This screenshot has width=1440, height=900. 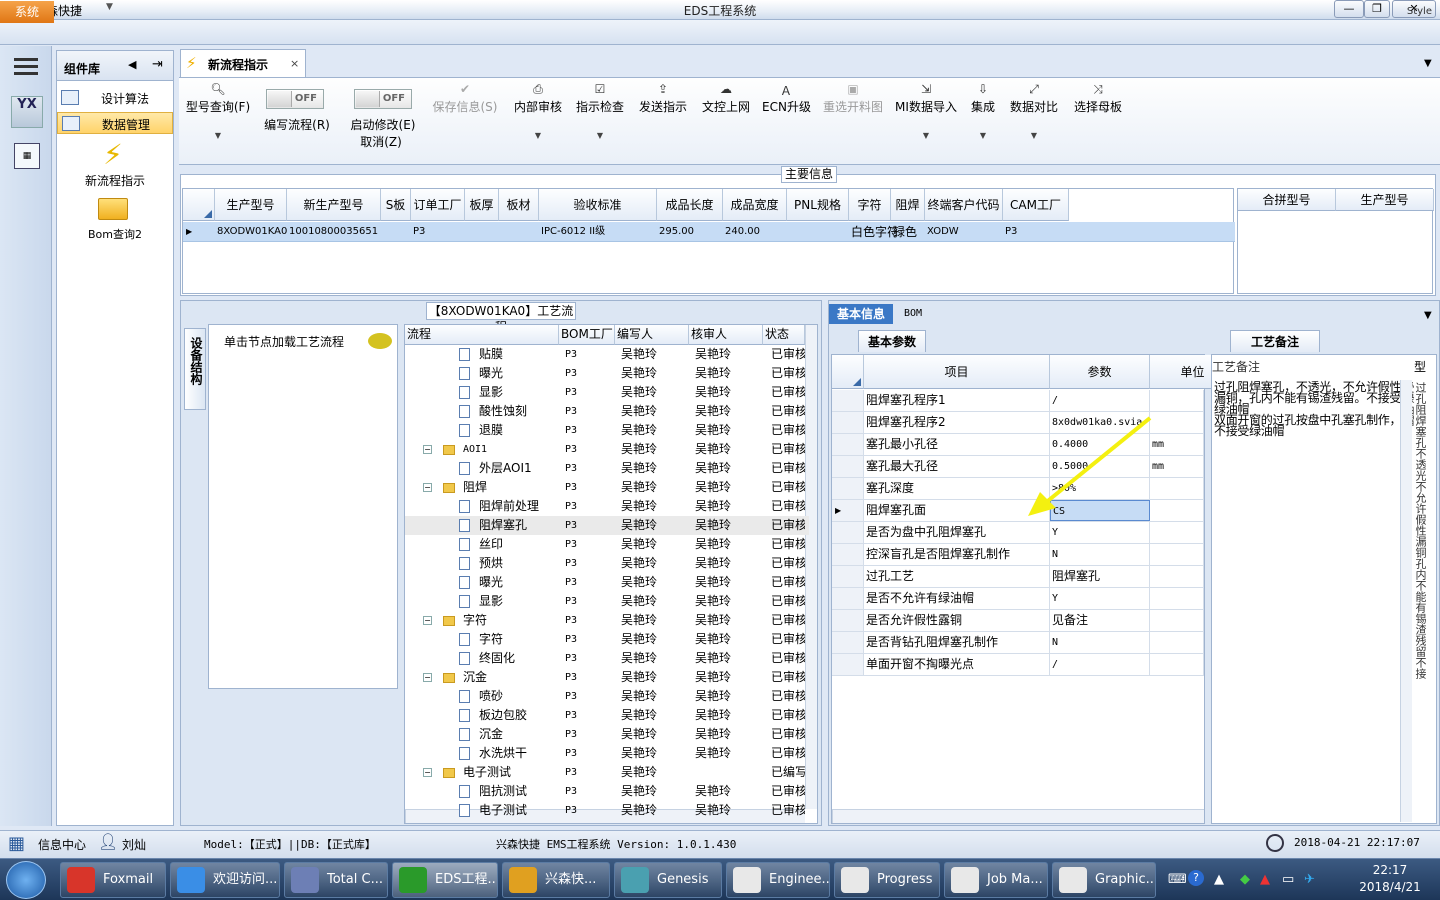 I want to click on keyboard-icon: ⌨, so click(x=1177, y=879).